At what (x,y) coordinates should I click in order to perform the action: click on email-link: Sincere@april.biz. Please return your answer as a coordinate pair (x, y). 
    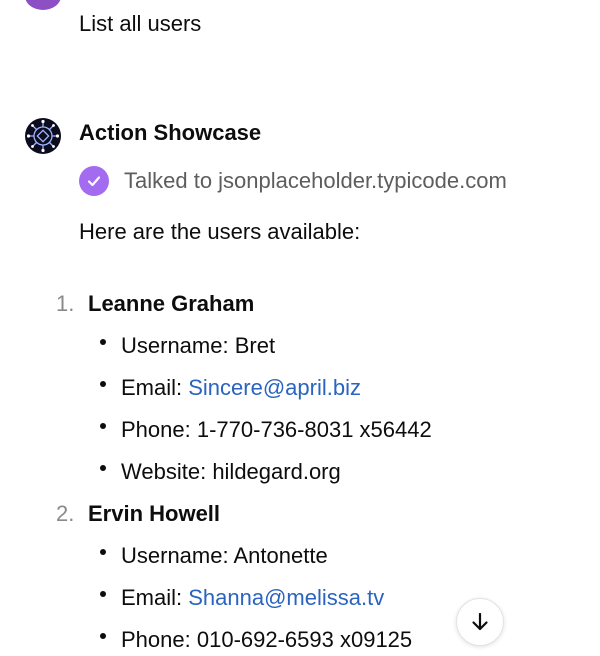
    Looking at the image, I should click on (274, 387).